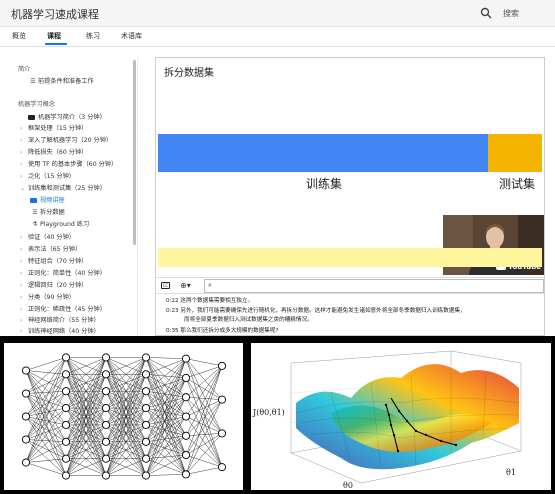 Image resolution: width=555 pixels, height=494 pixels. Describe the element at coordinates (189, 73) in the screenshot. I see `video-title: 拆分数据集` at that location.